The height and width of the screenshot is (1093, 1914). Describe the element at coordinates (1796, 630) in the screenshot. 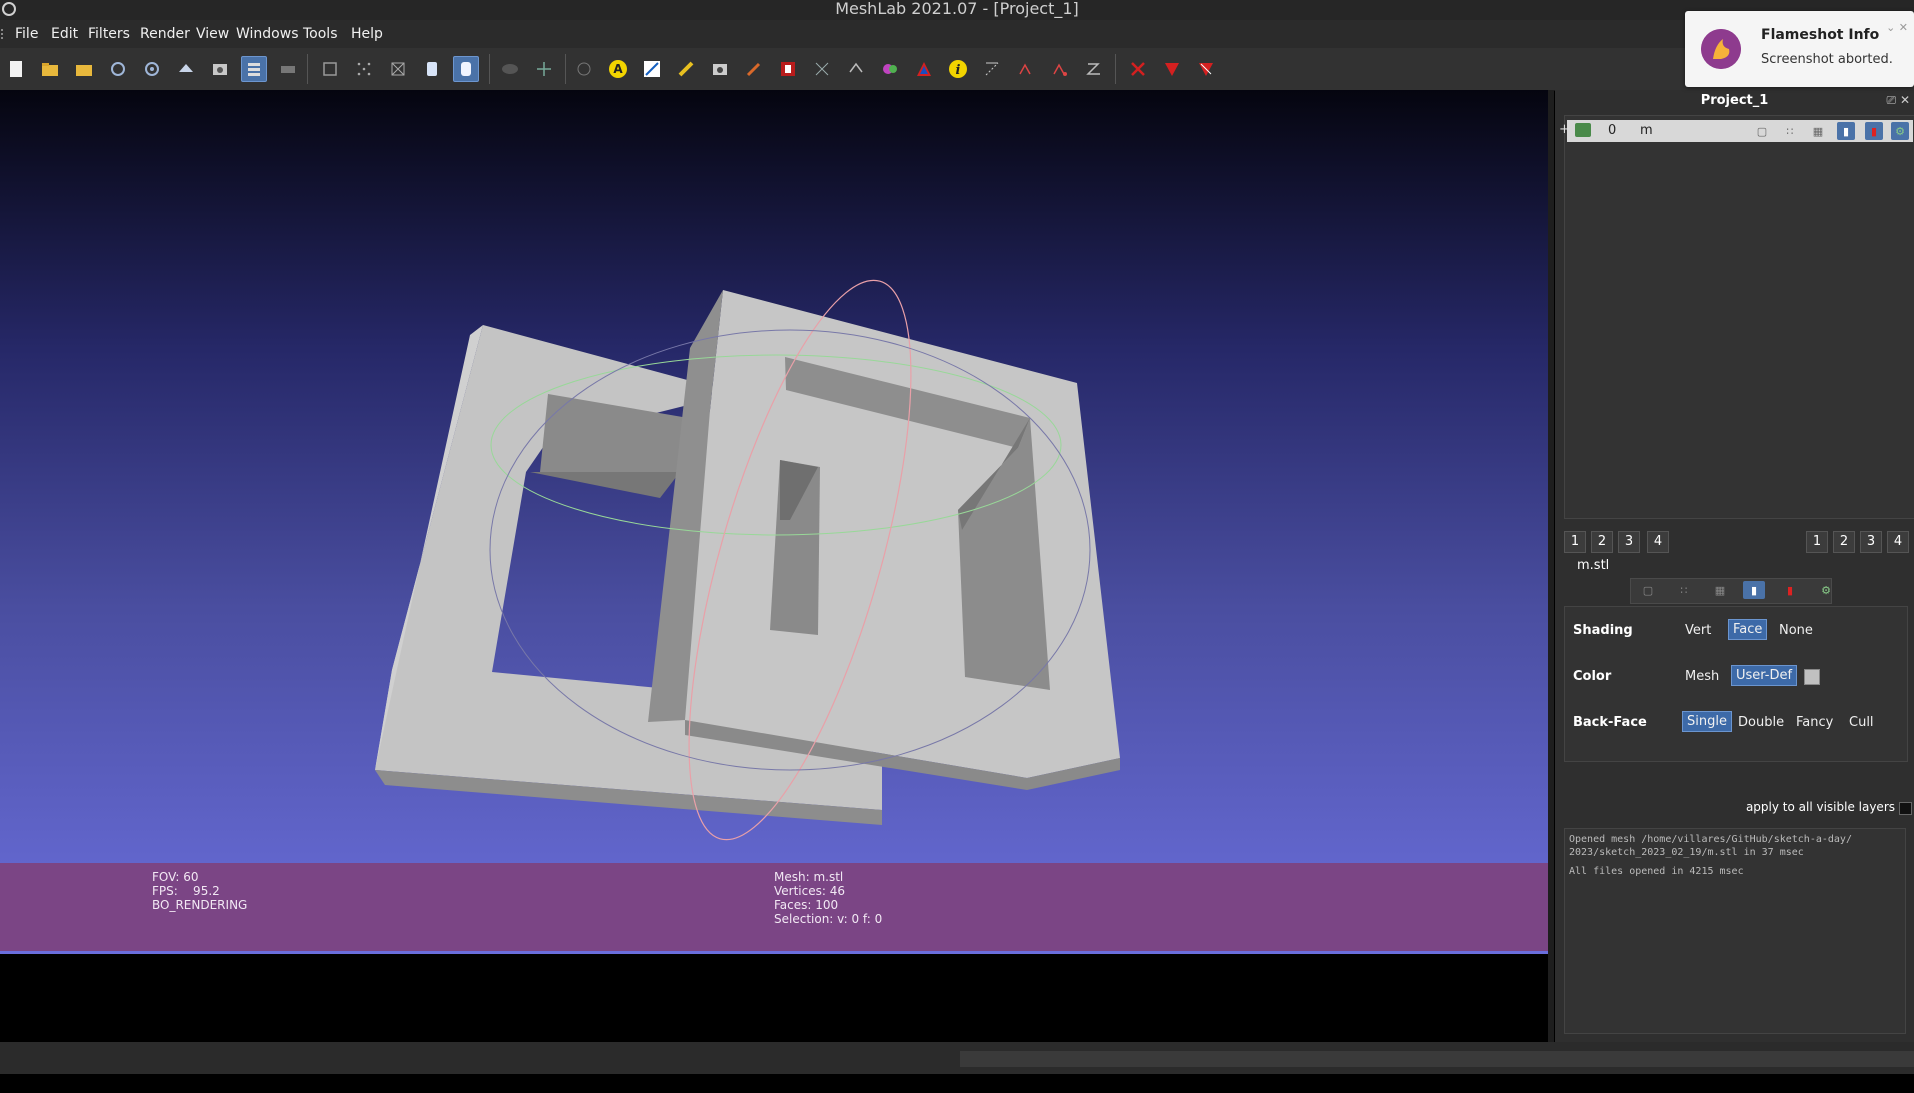

I see `shading-none-option: None` at that location.